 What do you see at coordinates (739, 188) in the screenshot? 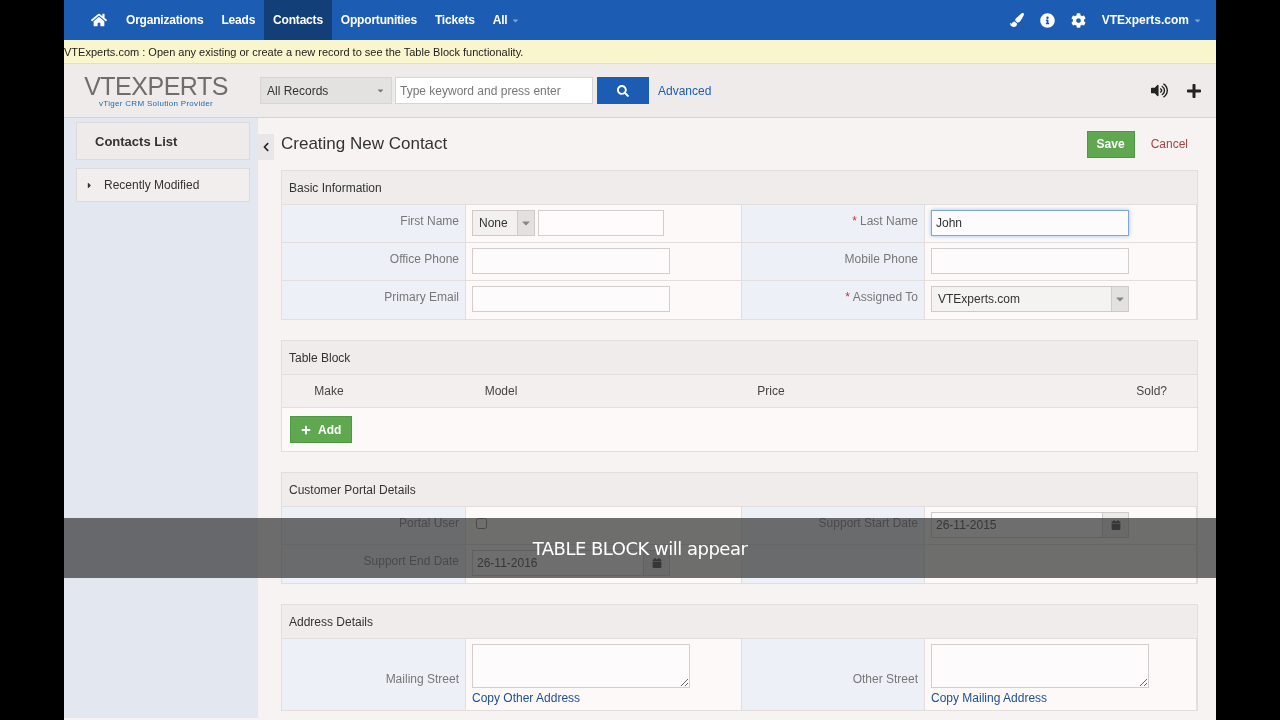
I see `block-title: Basic Information` at bounding box center [739, 188].